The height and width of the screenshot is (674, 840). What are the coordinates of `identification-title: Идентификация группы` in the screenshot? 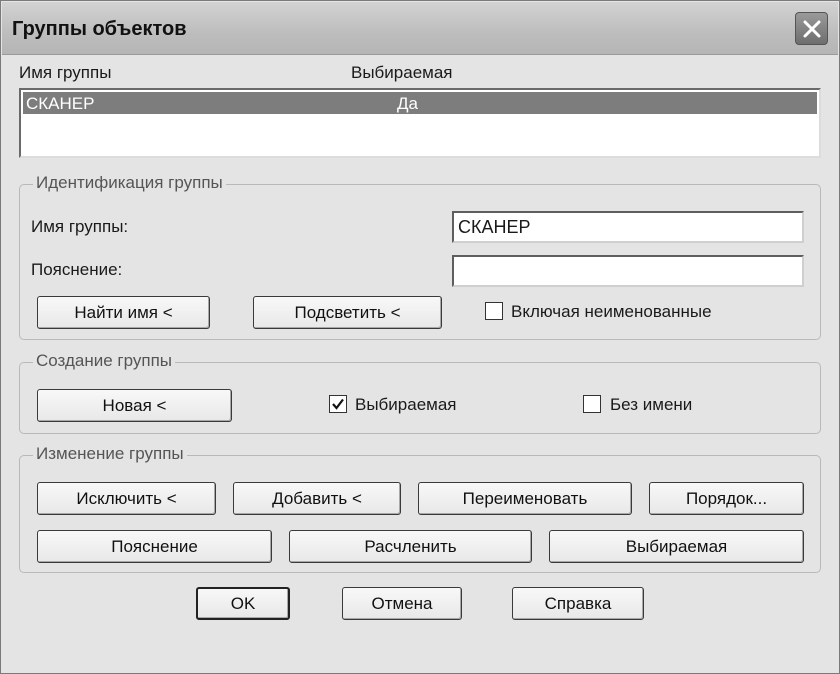 It's located at (129, 183).